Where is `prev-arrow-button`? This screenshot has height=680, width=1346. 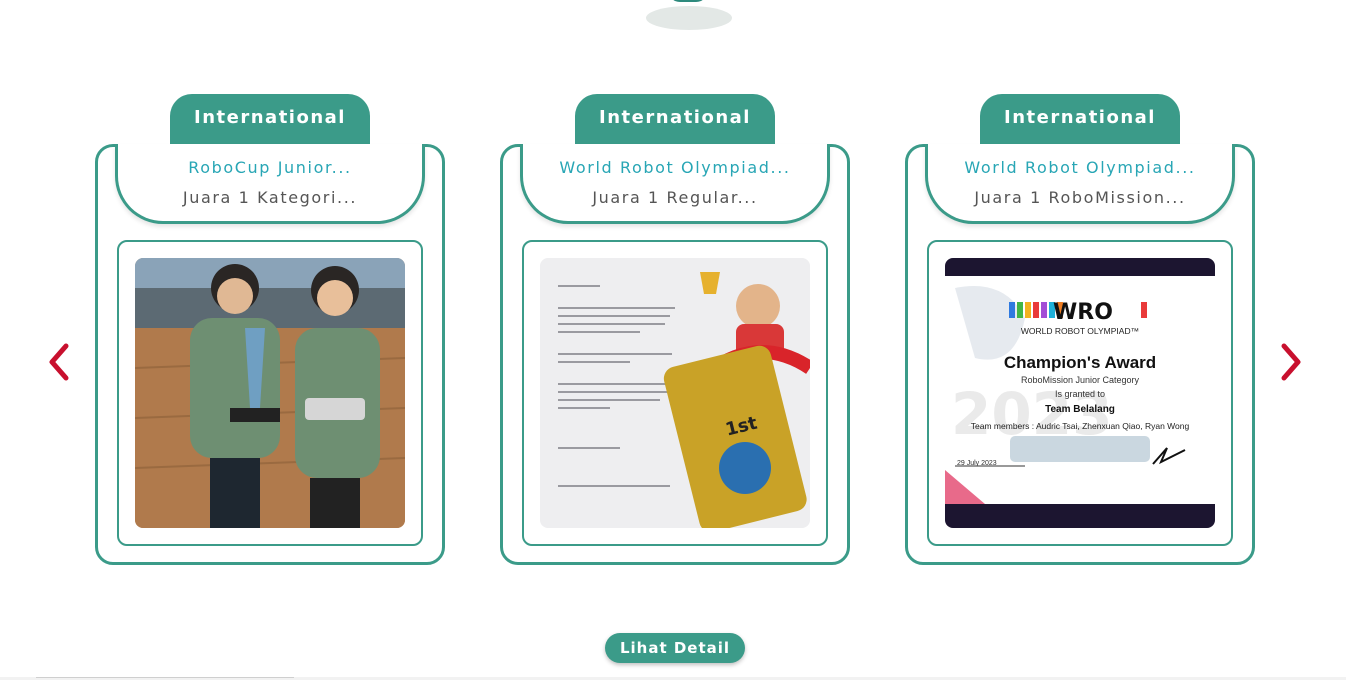
prev-arrow-button is located at coordinates (59, 362).